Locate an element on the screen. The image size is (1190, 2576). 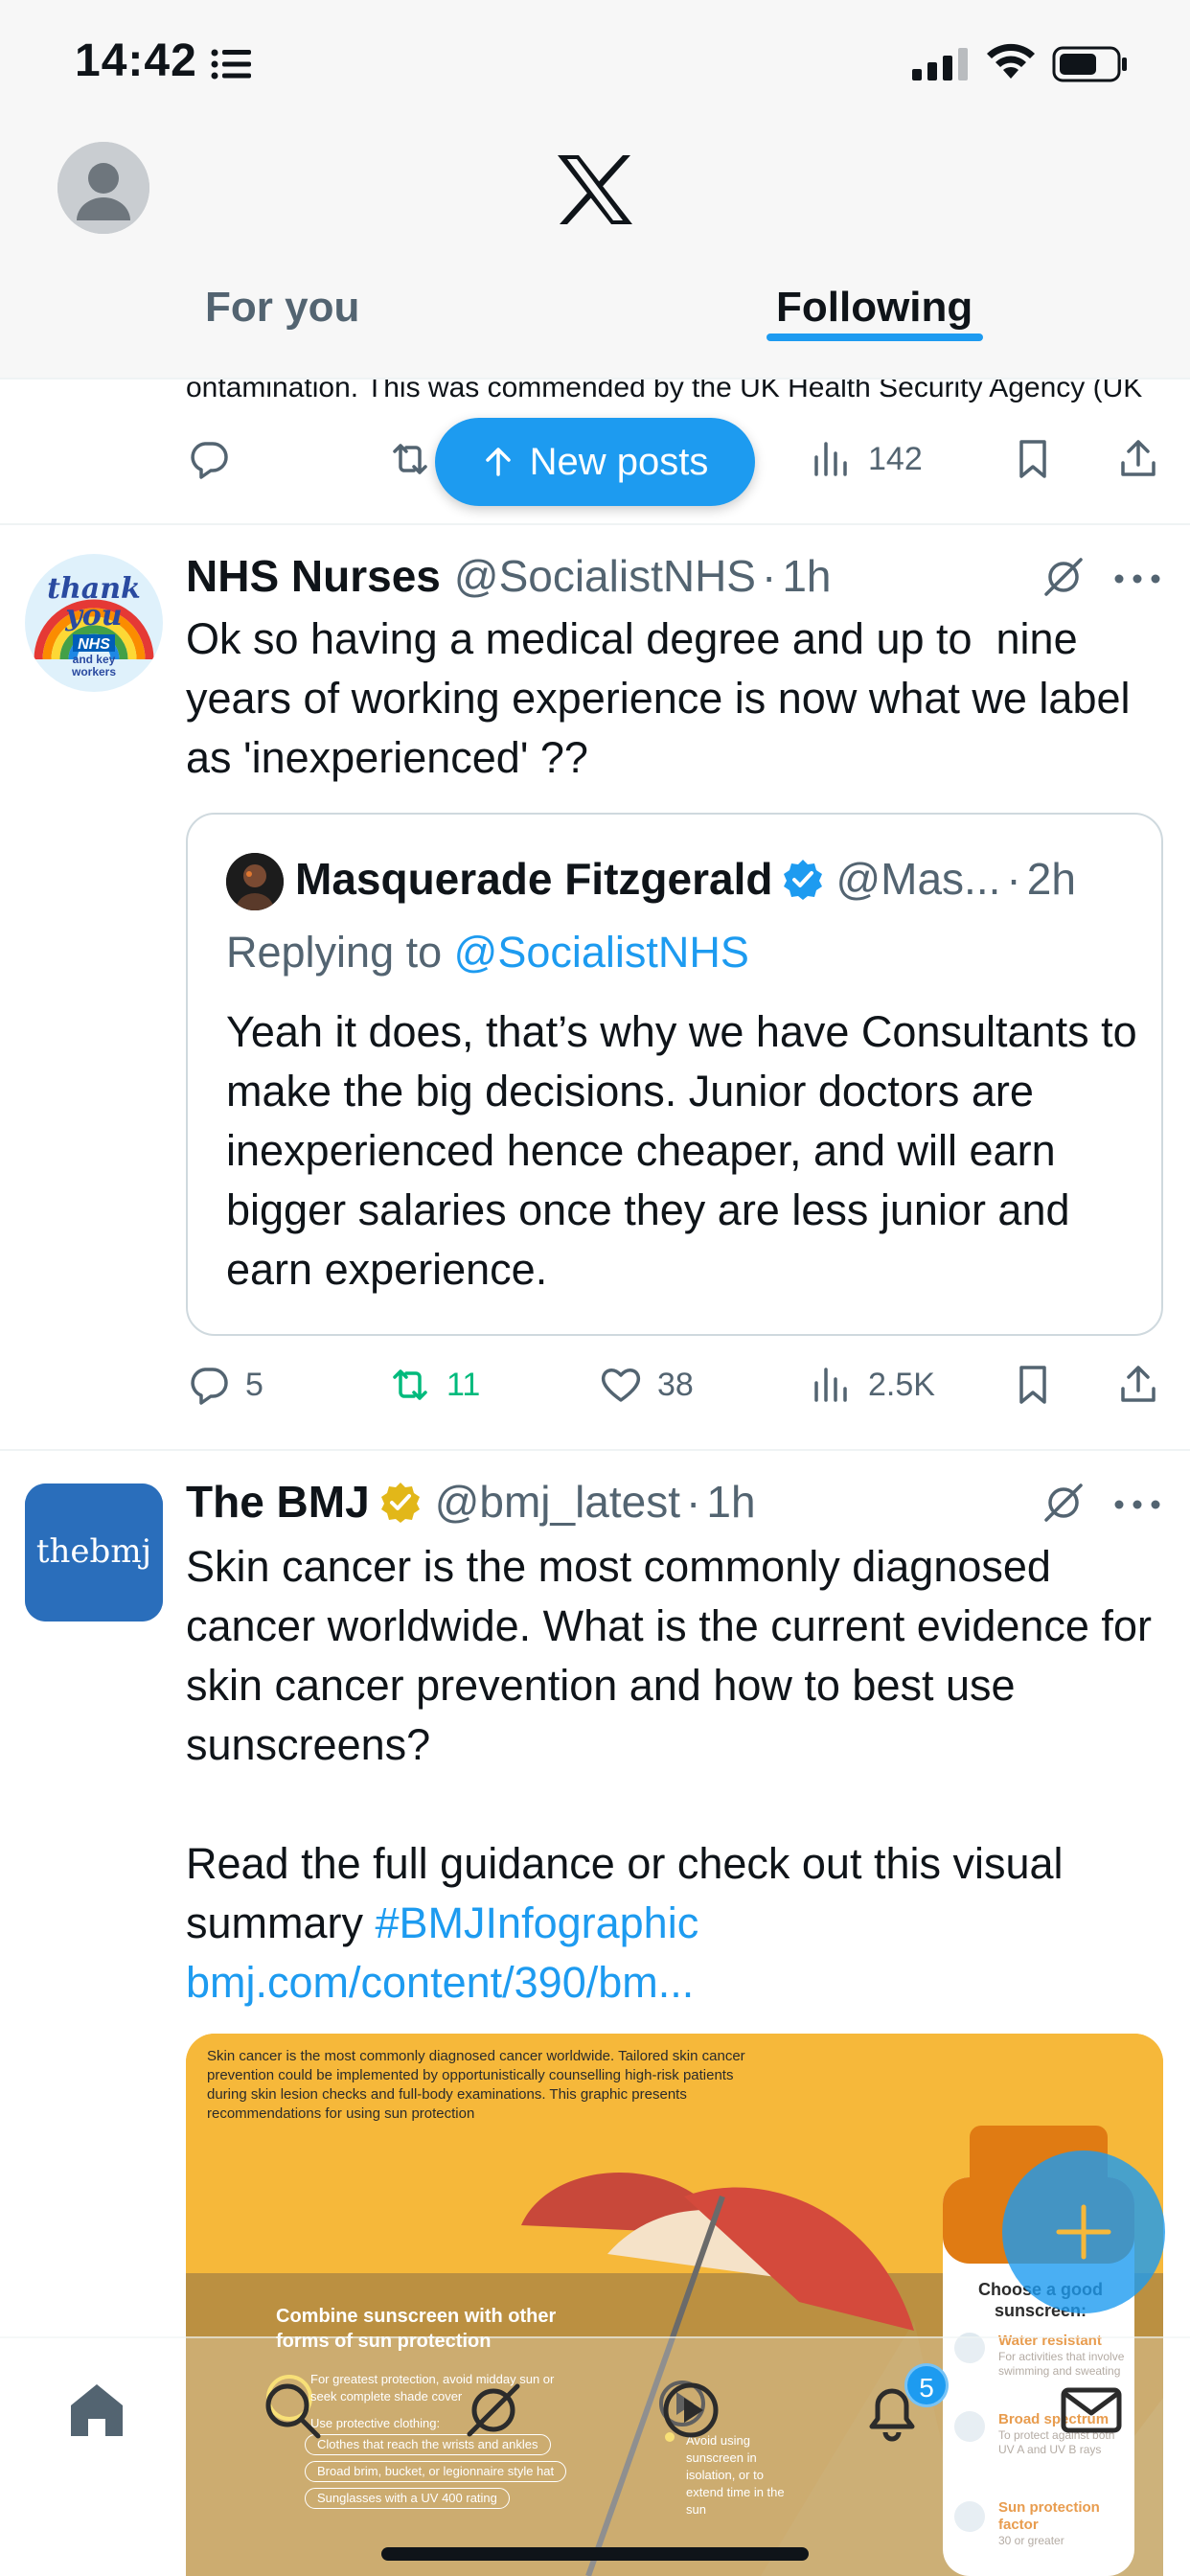
quoted-author-name: Masquerade Fitzgerald is located at coordinates (534, 879).